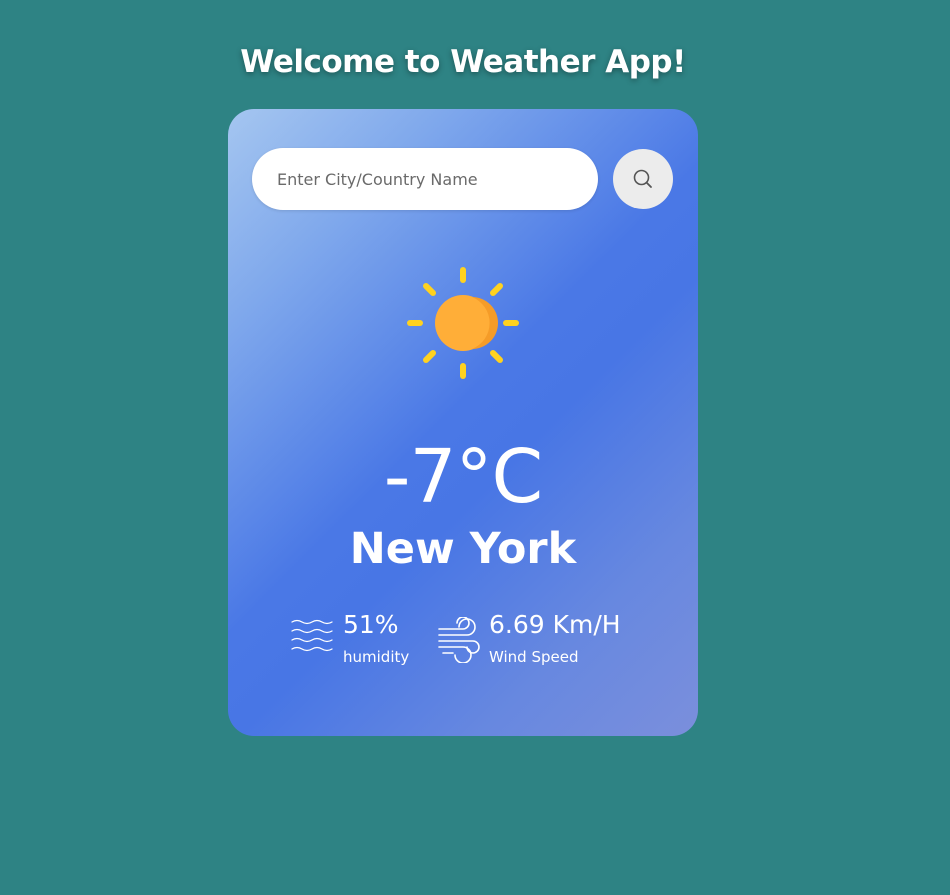 The height and width of the screenshot is (895, 950). Describe the element at coordinates (376, 657) in the screenshot. I see `humidity-label: humidity` at that location.